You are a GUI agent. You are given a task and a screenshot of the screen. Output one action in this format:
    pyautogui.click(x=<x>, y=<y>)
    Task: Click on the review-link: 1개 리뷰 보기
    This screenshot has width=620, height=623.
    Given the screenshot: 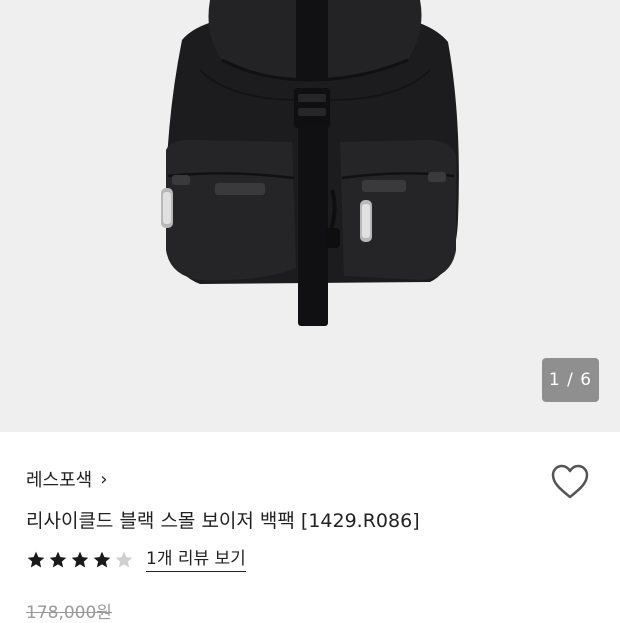 What is the action you would take?
    pyautogui.click(x=196, y=560)
    